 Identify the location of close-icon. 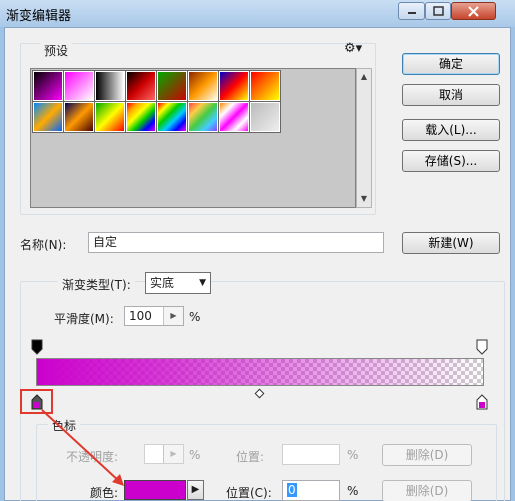
(473, 11).